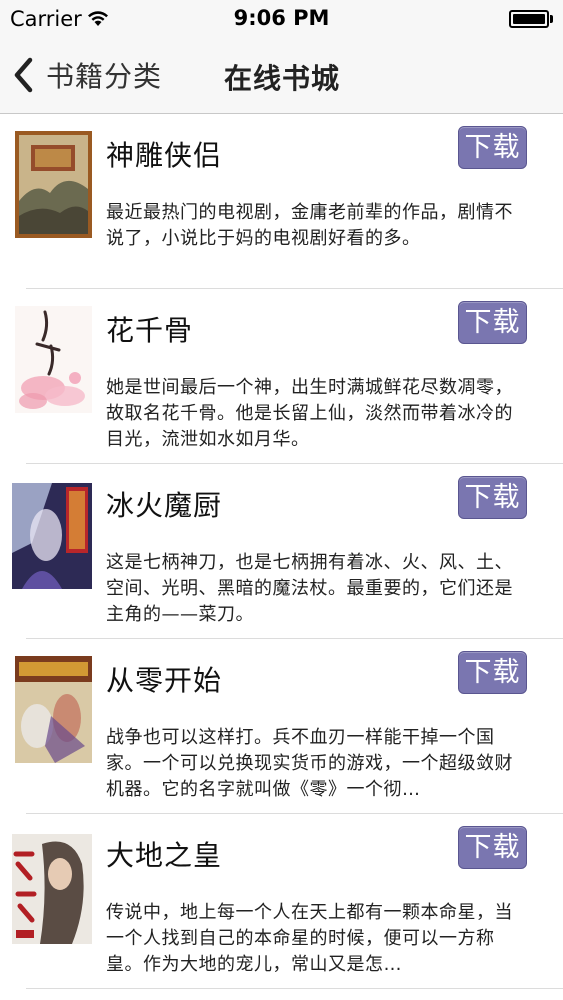 The width and height of the screenshot is (563, 1000). Describe the element at coordinates (309, 225) in the screenshot. I see `book-description: 最近最热门的电视剧，金庸老前辈的作品，剧情不说了，小说比于妈的电视剧好看的多。` at that location.